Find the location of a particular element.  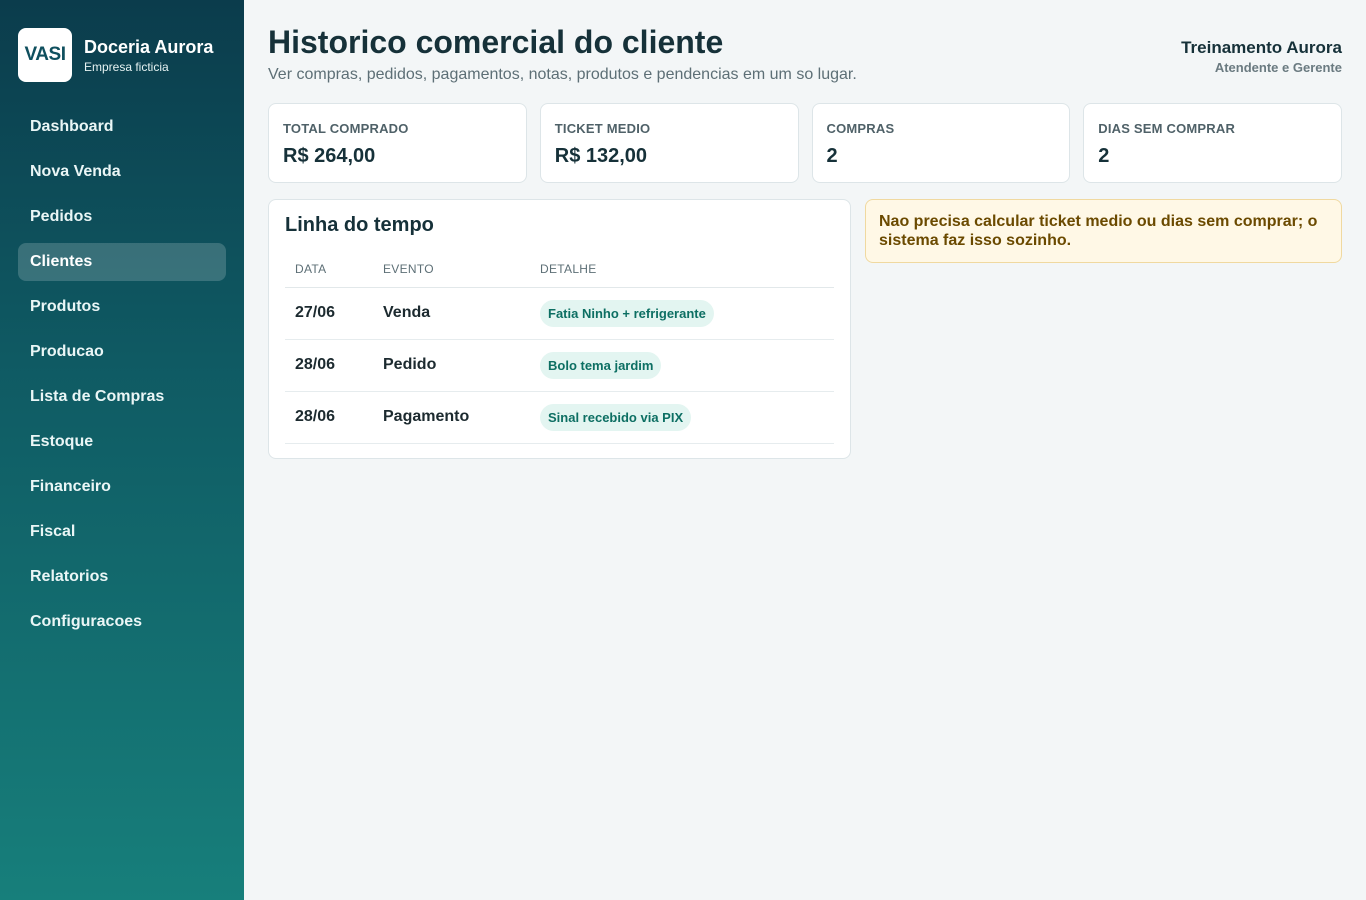

user-info: Treinamento Aurora Atendente e Gerente is located at coordinates (1261, 56).